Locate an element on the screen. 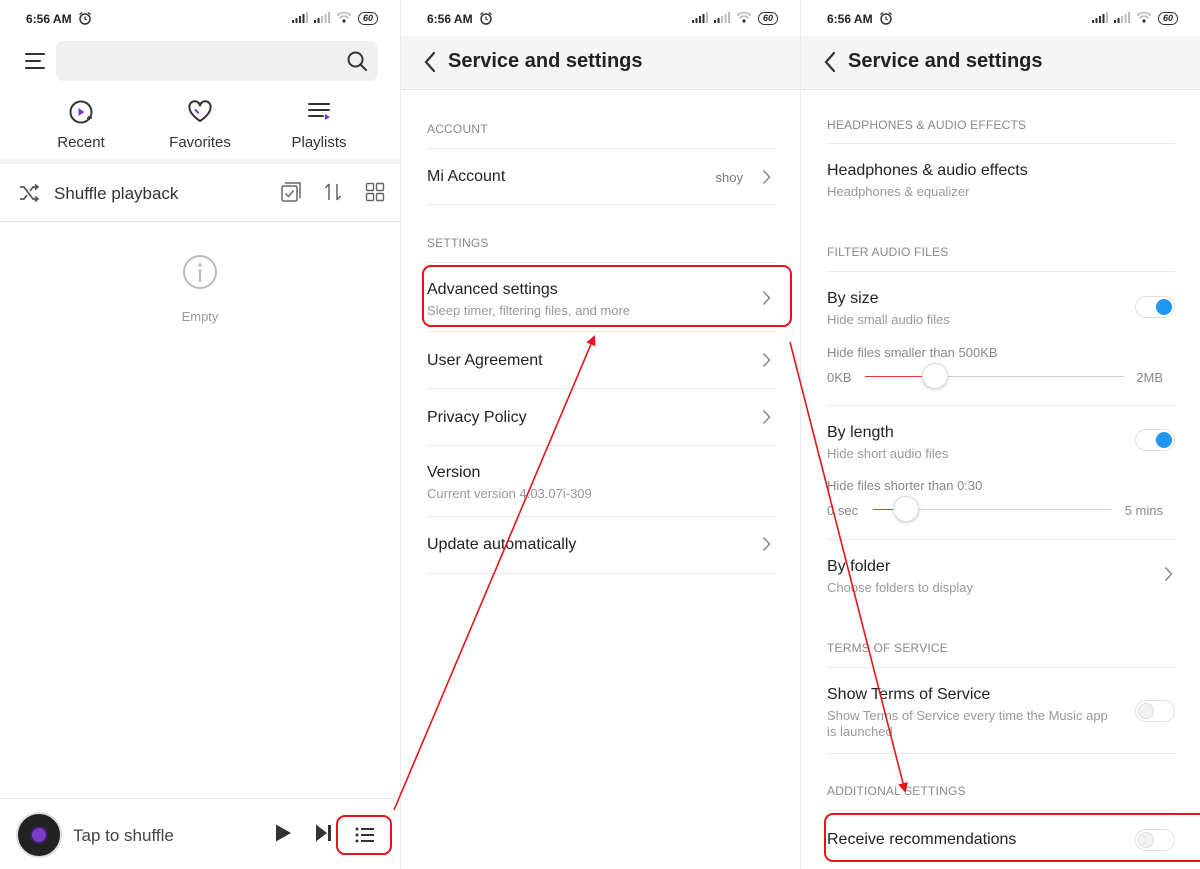 Image resolution: width=1200 pixels, height=869 pixels. version-row: Version Current version 4.03.07i-309 is located at coordinates (601, 481).